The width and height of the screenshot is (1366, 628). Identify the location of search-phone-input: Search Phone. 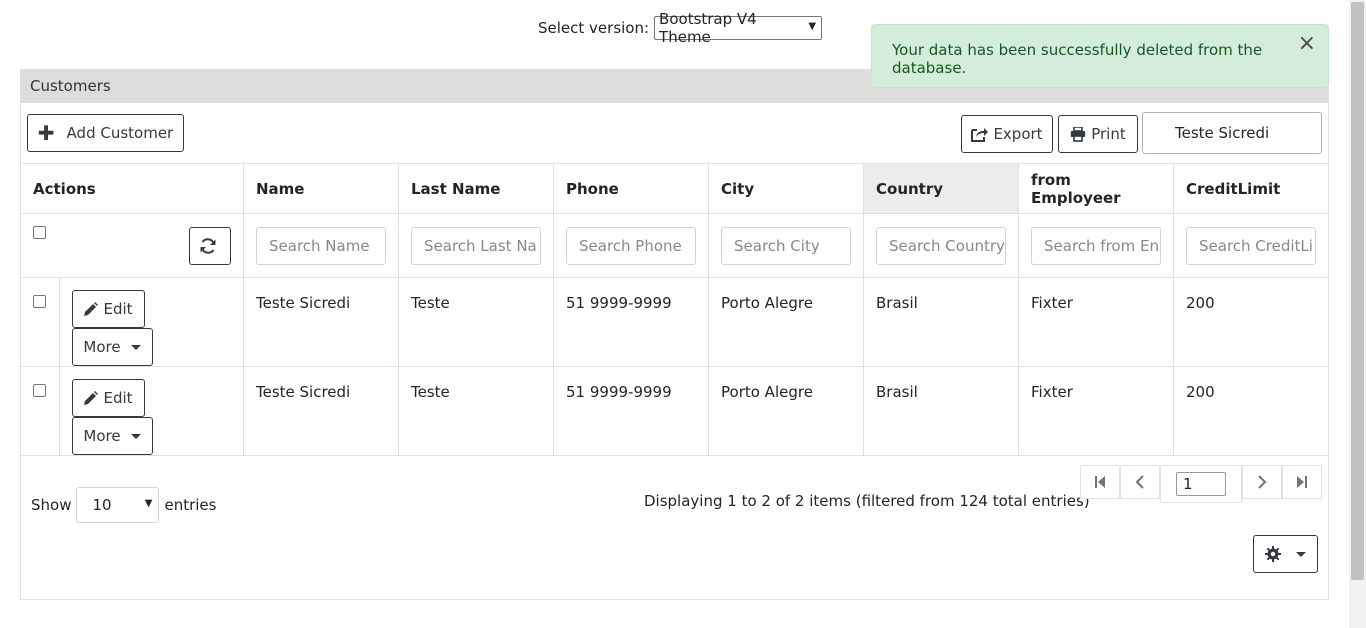
(631, 245).